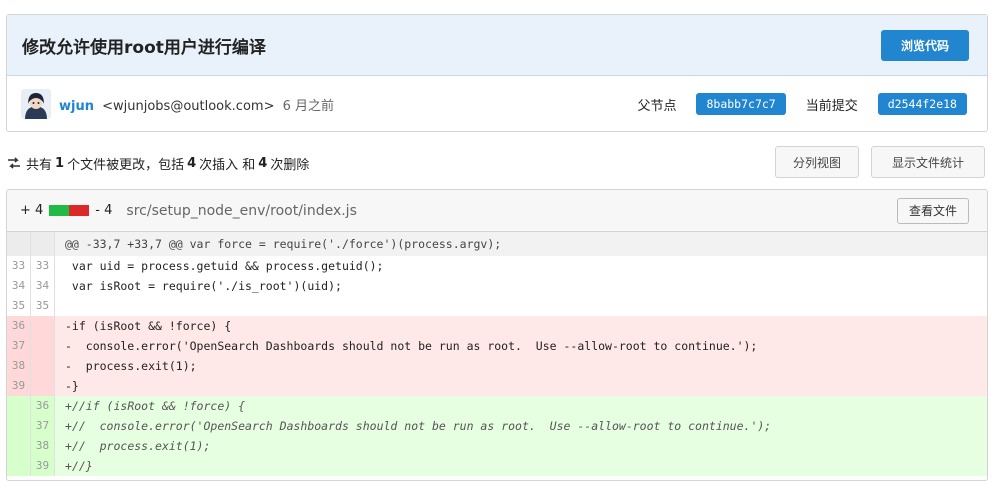  I want to click on deleted-row: 39 -}, so click(497, 386).